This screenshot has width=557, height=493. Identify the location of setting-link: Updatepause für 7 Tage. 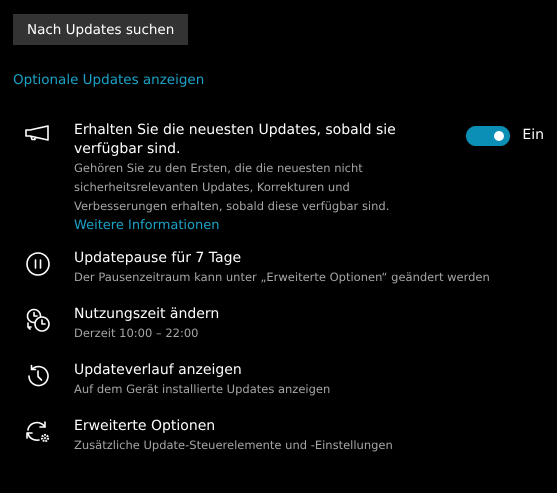
(282, 258).